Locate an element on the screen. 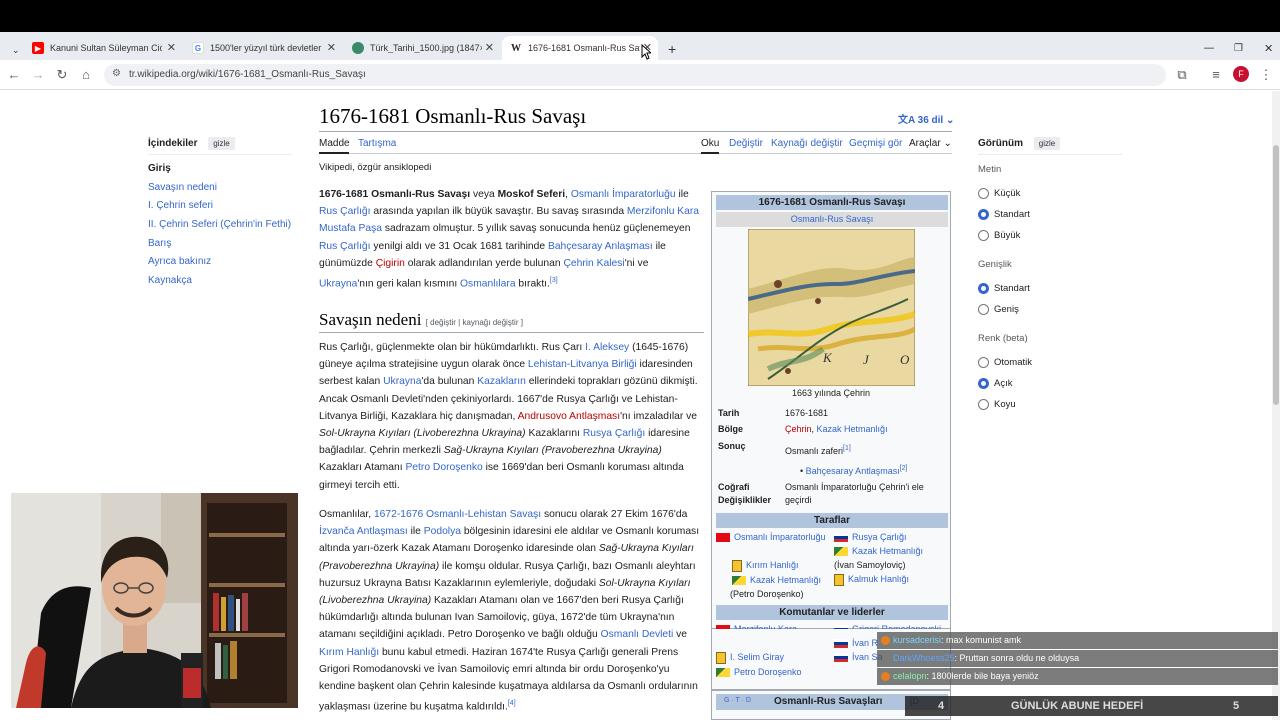  link: 1672-1676 Osmanlı-Lehistan Savaşı is located at coordinates (457, 514).